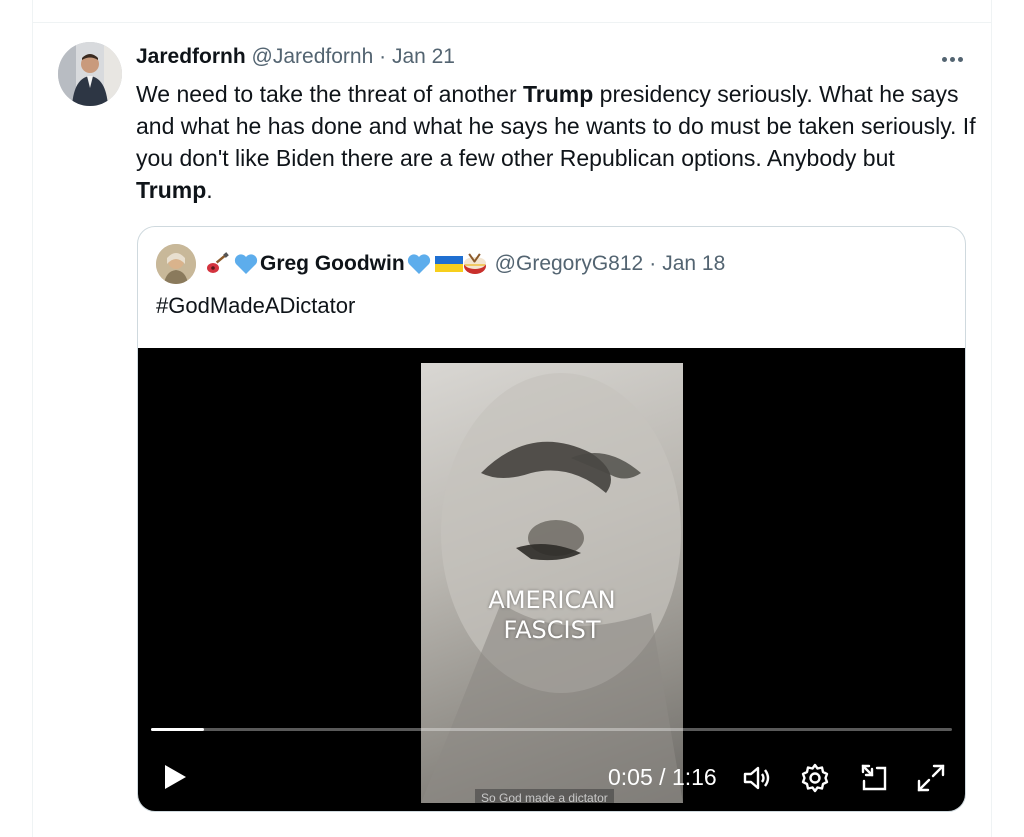 The height and width of the screenshot is (837, 1024). I want to click on tweet-header: Jaredfornh @Jaredfornh · Jan 21, so click(295, 57).